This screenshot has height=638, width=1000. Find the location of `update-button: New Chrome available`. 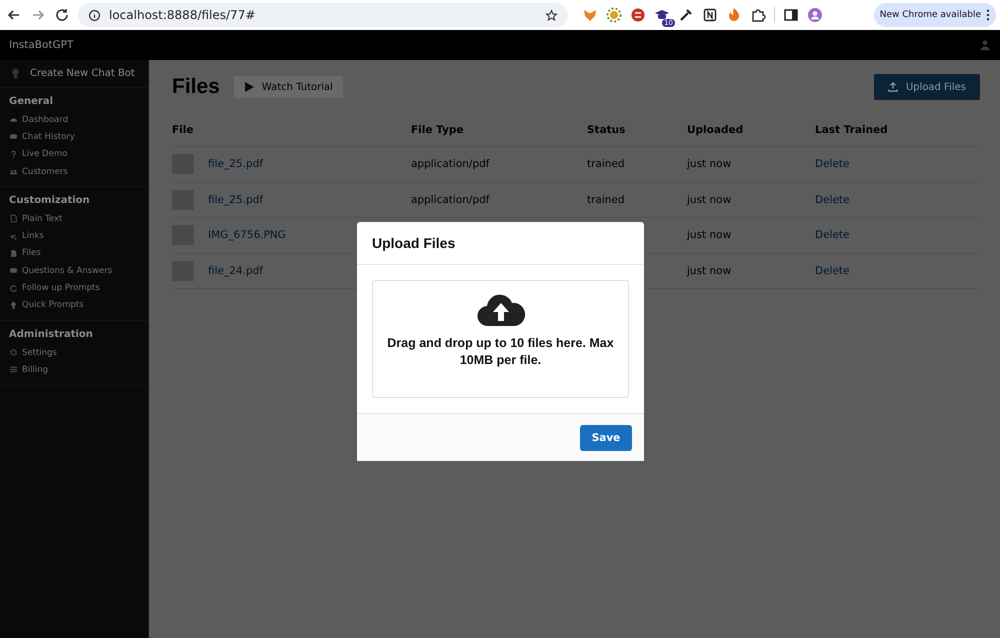

update-button: New Chrome available is located at coordinates (935, 15).